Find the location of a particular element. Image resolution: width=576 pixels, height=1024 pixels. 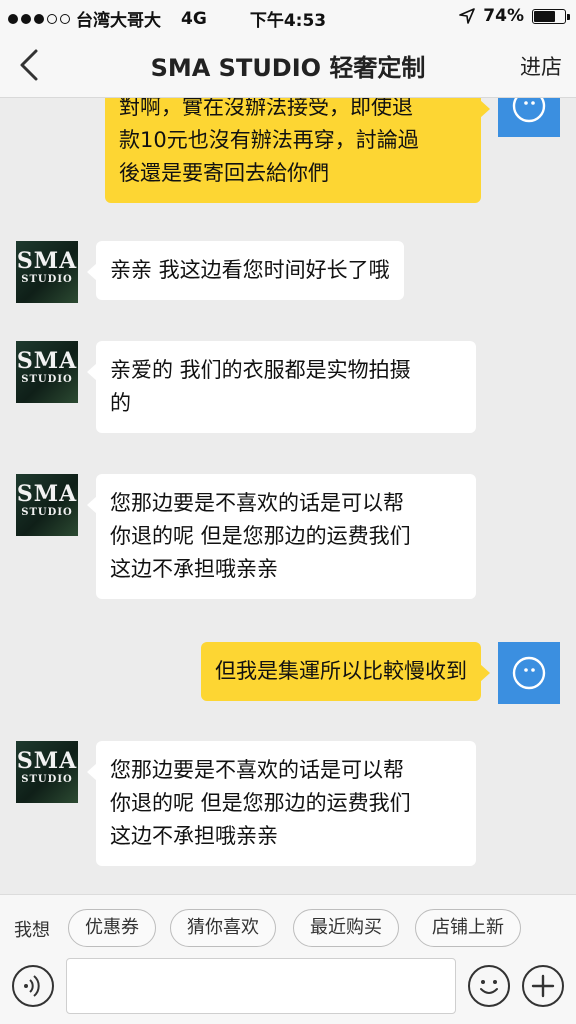

status-bar: 台湾大哥大 4G 下午4:53 74% is located at coordinates (288, 16).